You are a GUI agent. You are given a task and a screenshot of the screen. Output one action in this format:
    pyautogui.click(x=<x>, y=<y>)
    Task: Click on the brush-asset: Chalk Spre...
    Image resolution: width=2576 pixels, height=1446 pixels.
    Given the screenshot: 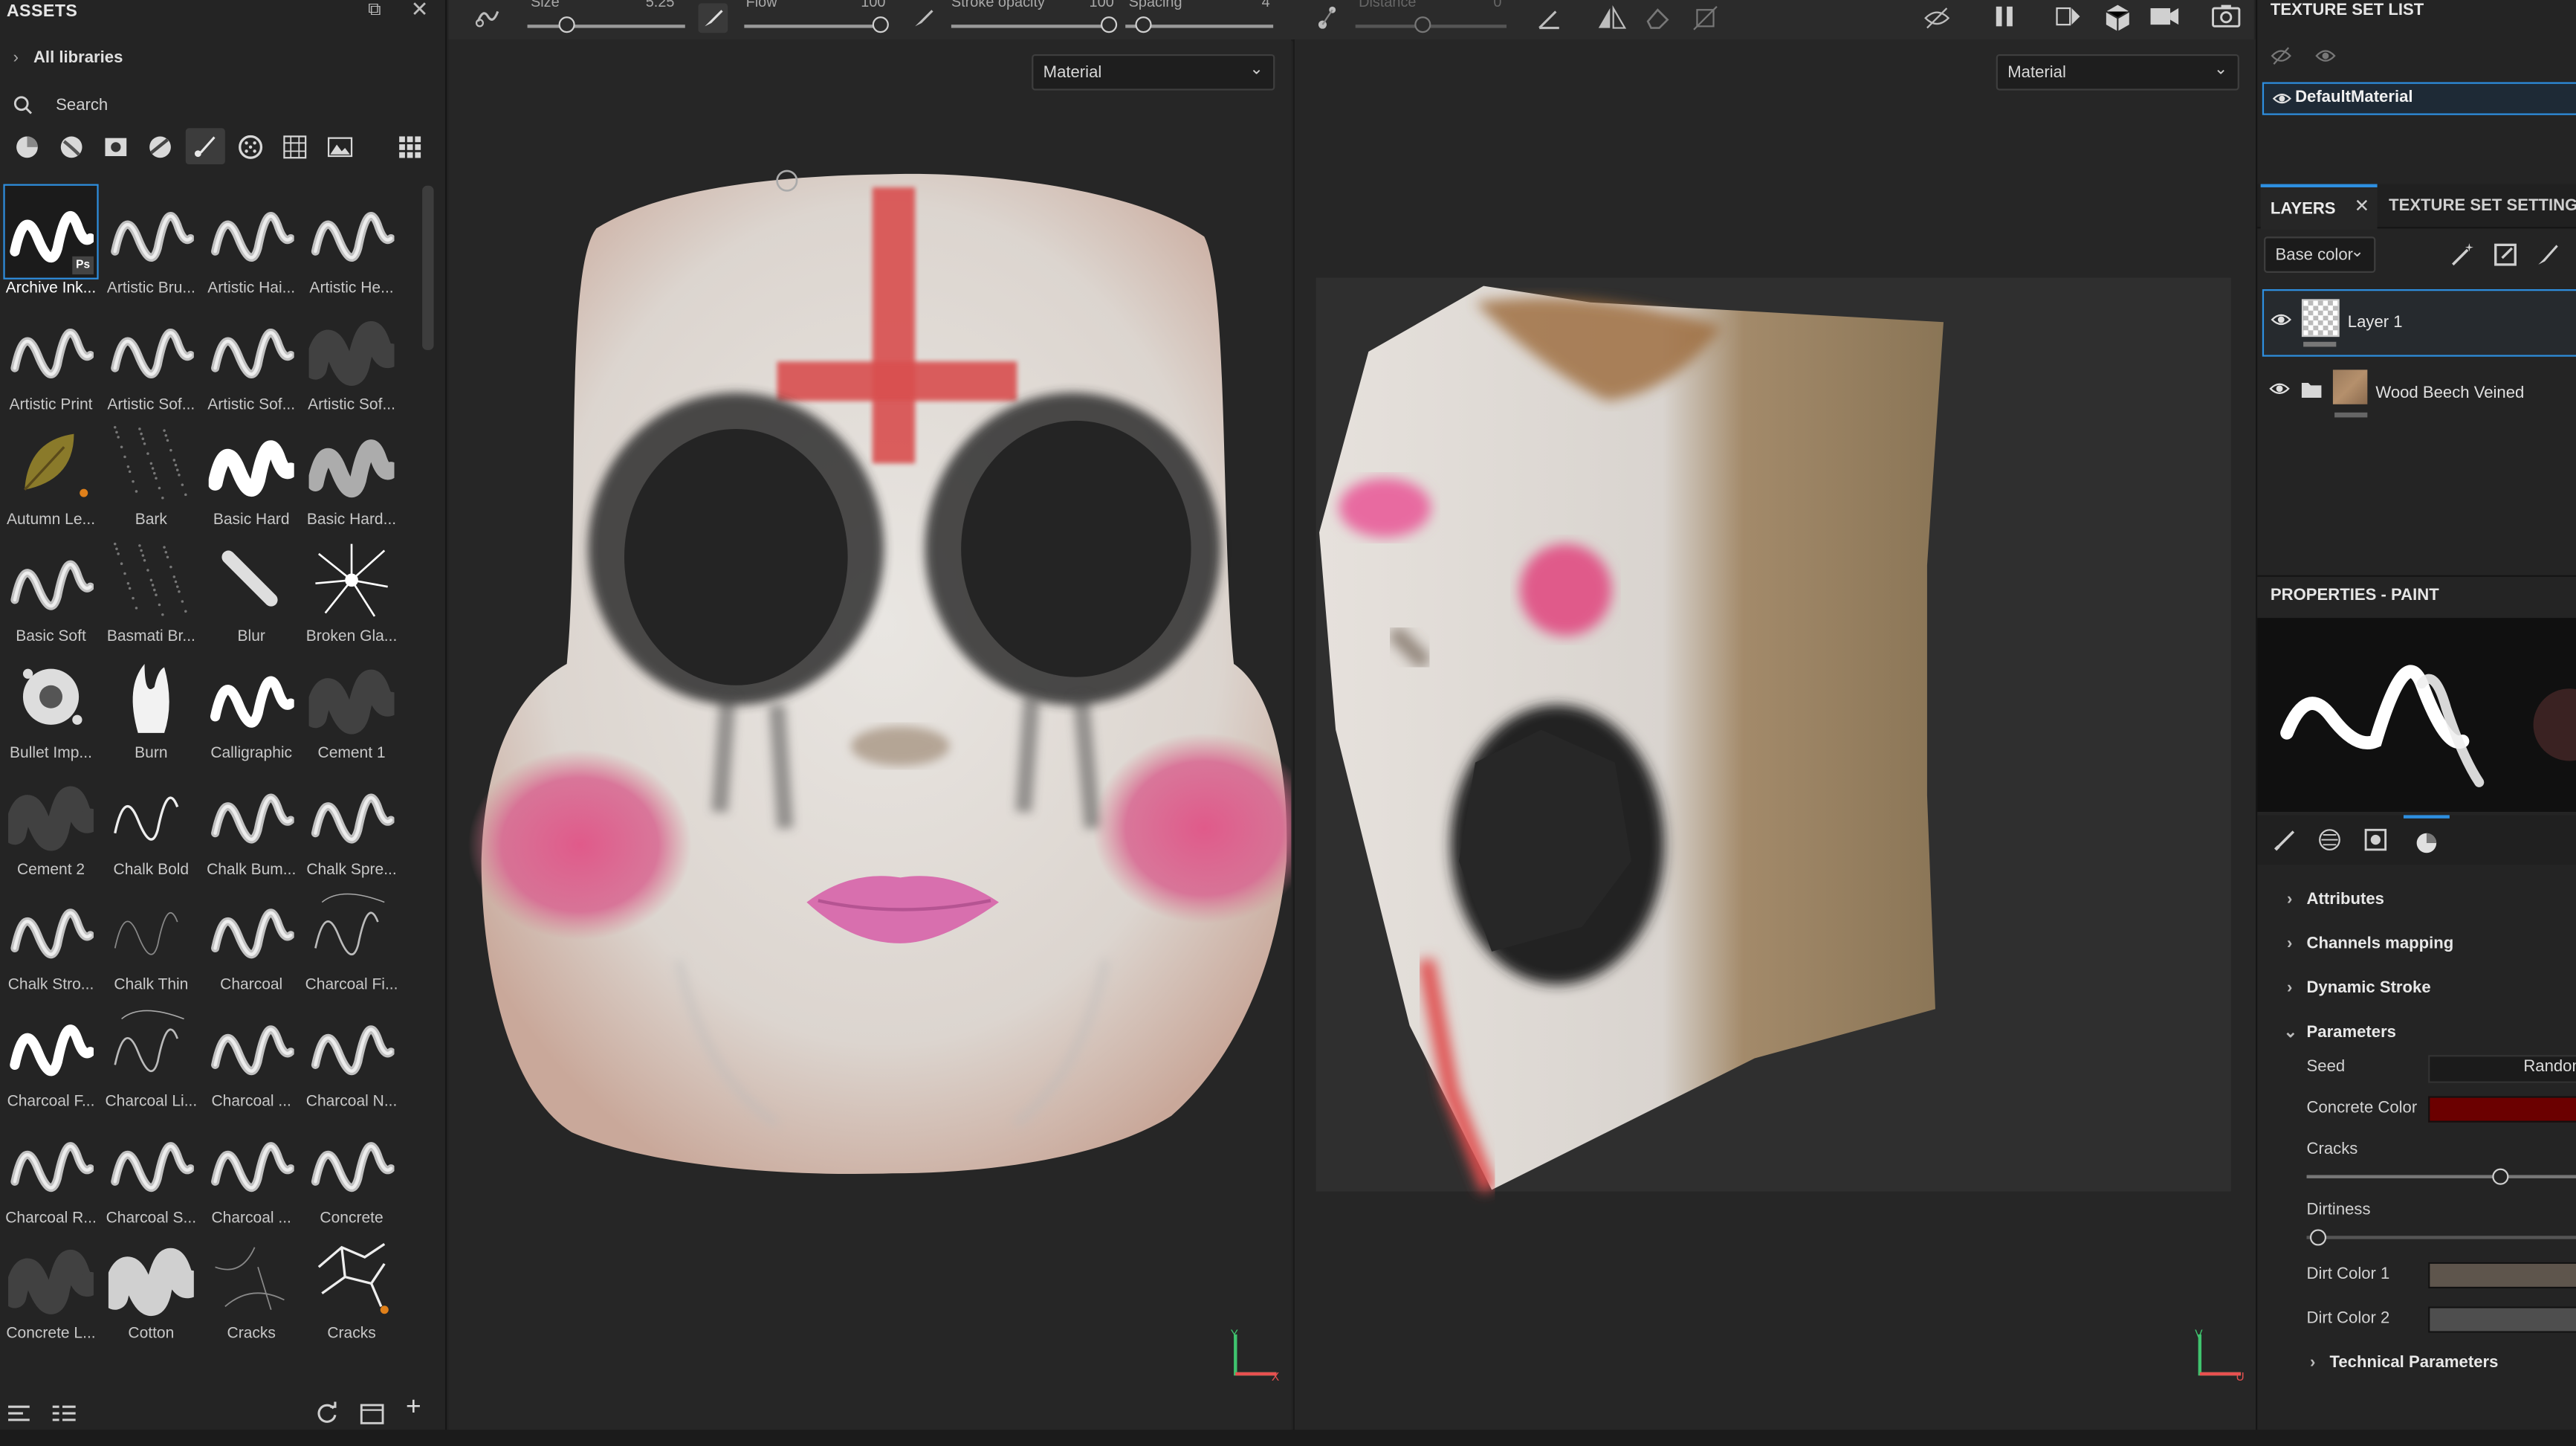 What is the action you would take?
    pyautogui.click(x=351, y=822)
    